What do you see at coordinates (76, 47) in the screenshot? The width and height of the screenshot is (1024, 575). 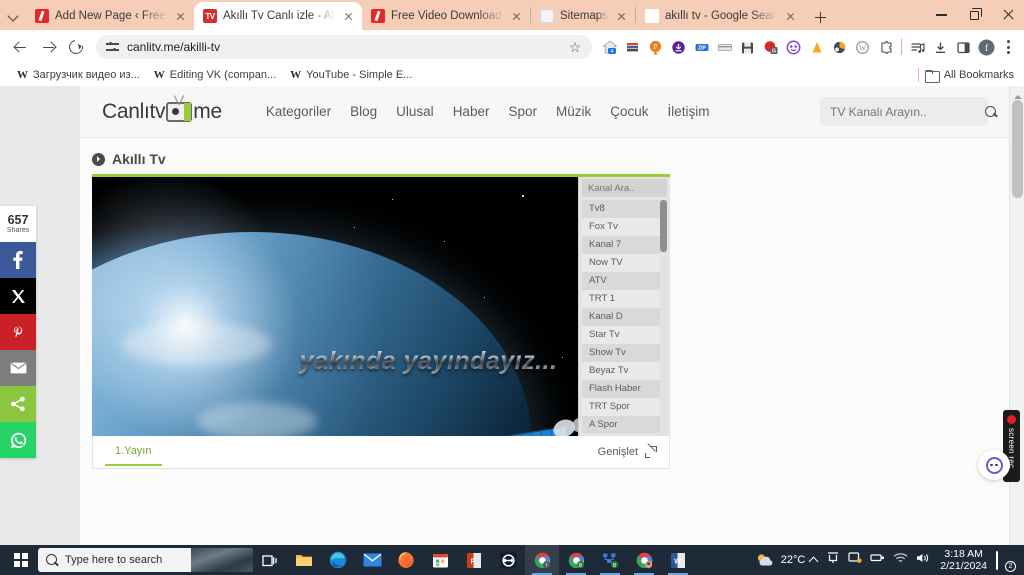 I see `reload-button` at bounding box center [76, 47].